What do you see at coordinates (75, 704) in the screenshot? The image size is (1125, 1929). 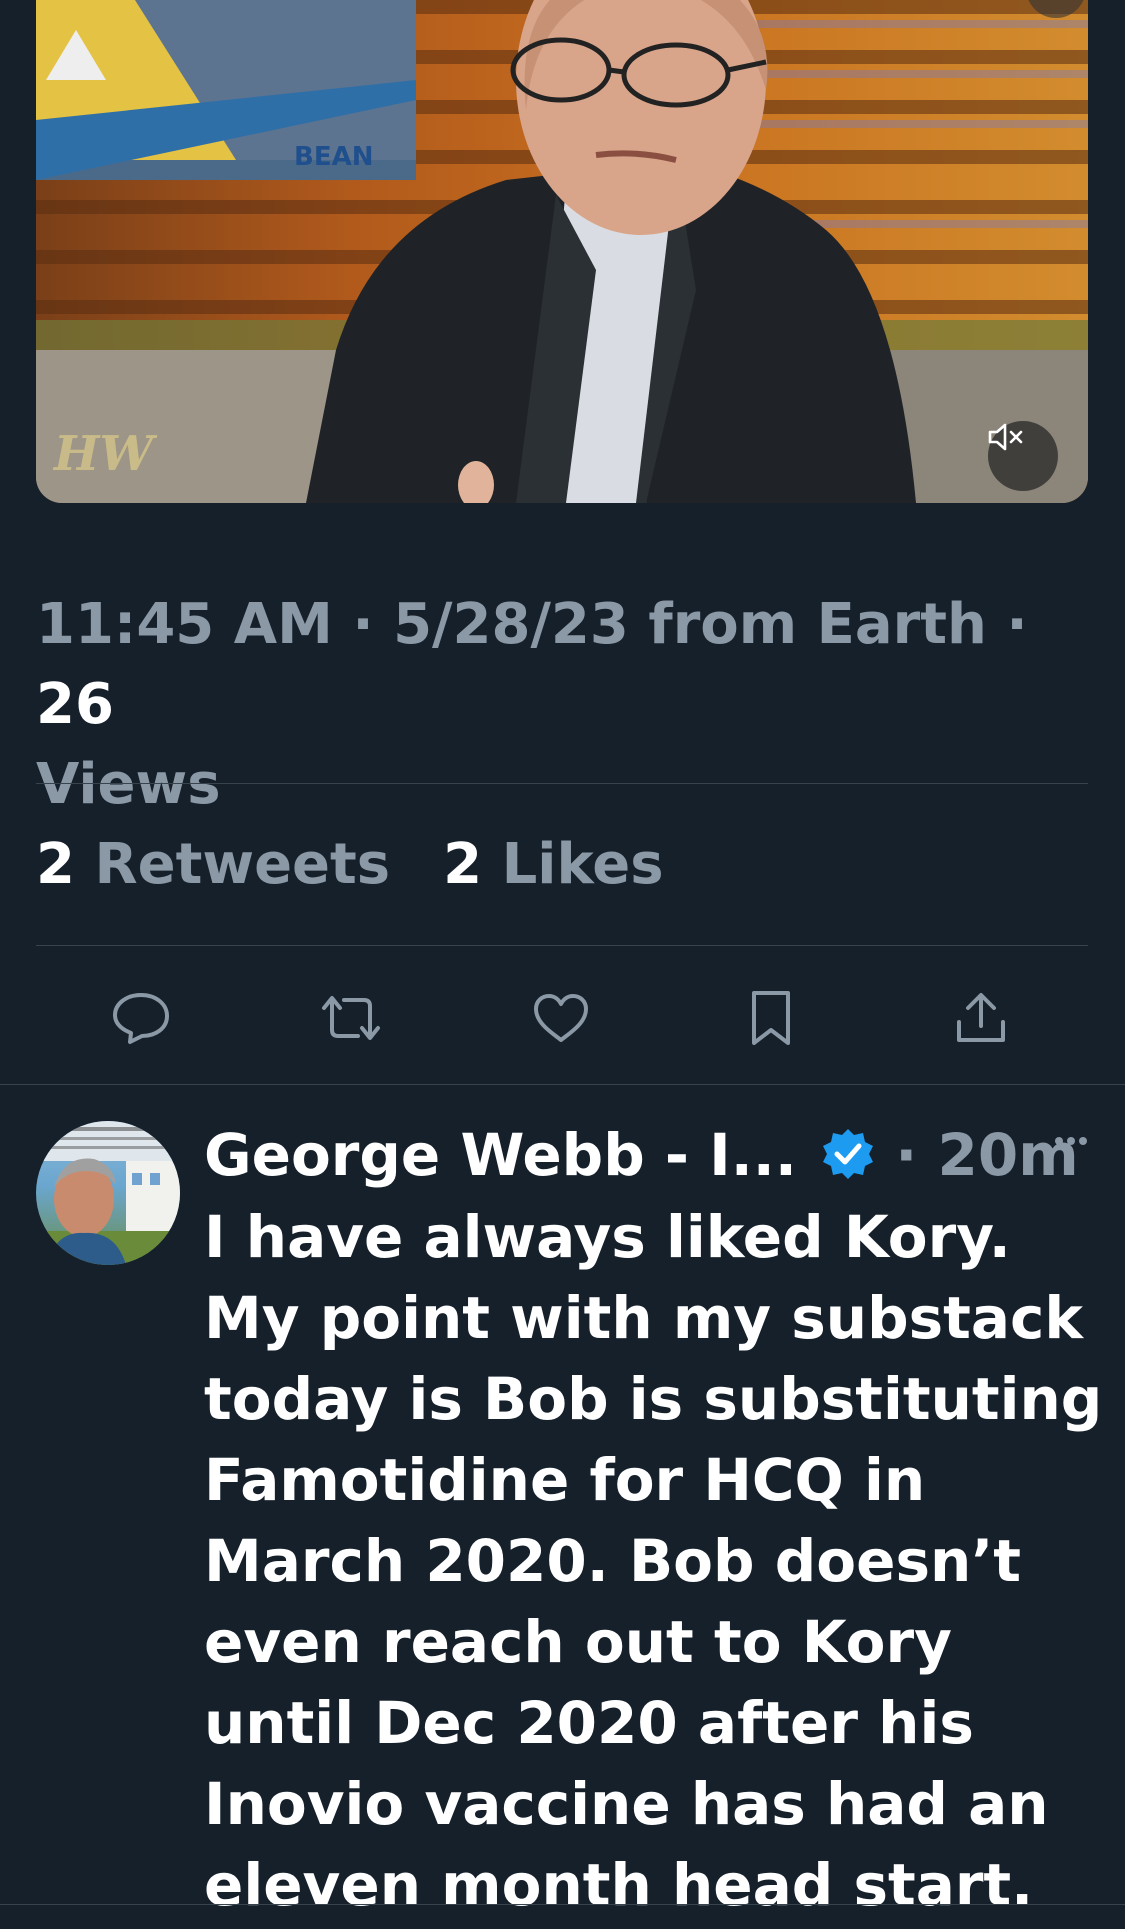 I see `views-count: 26` at bounding box center [75, 704].